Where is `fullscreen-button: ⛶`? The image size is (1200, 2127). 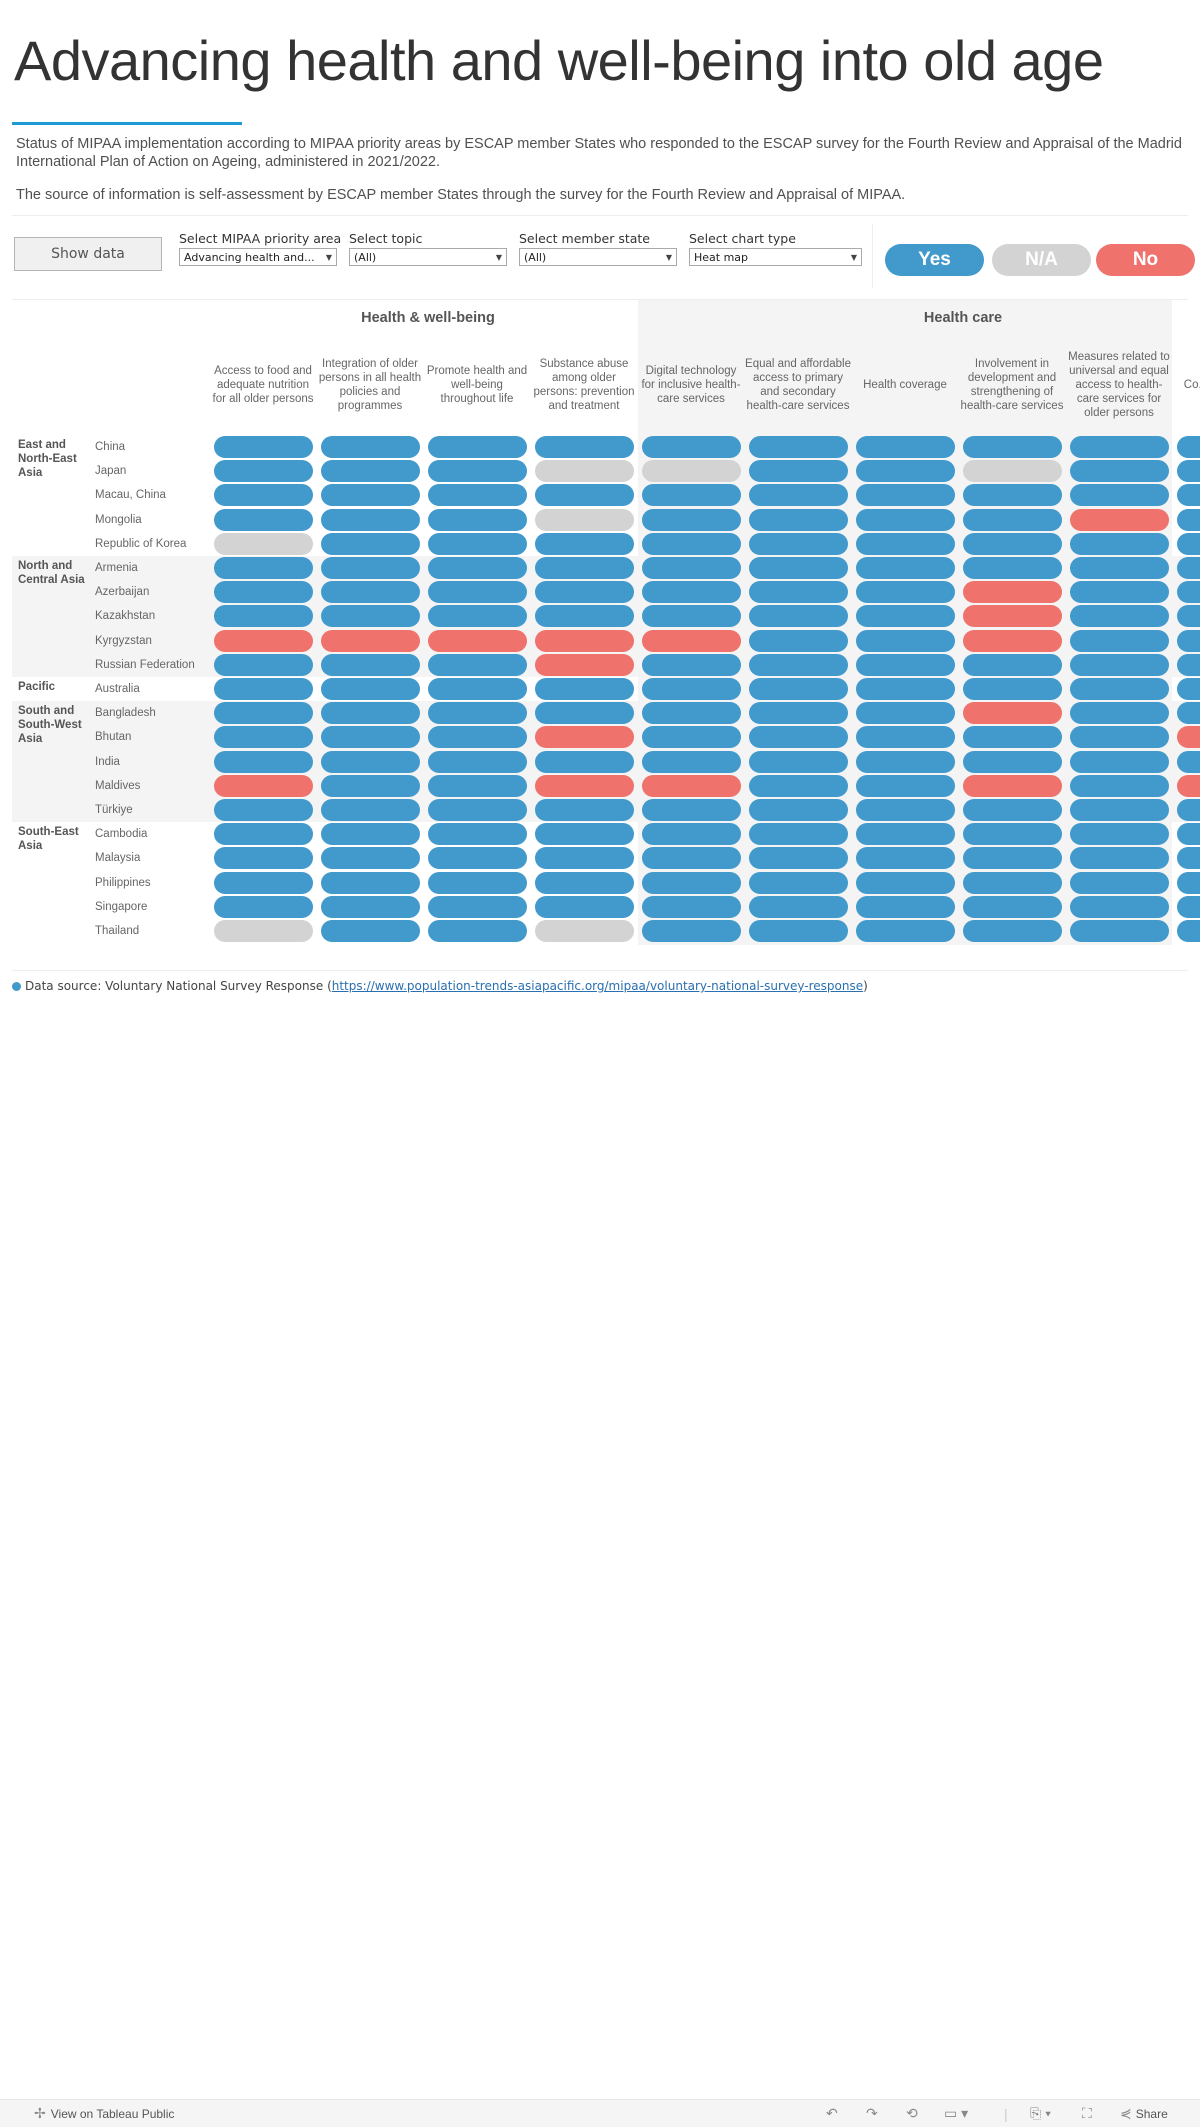 fullscreen-button: ⛶ is located at coordinates (1087, 2113).